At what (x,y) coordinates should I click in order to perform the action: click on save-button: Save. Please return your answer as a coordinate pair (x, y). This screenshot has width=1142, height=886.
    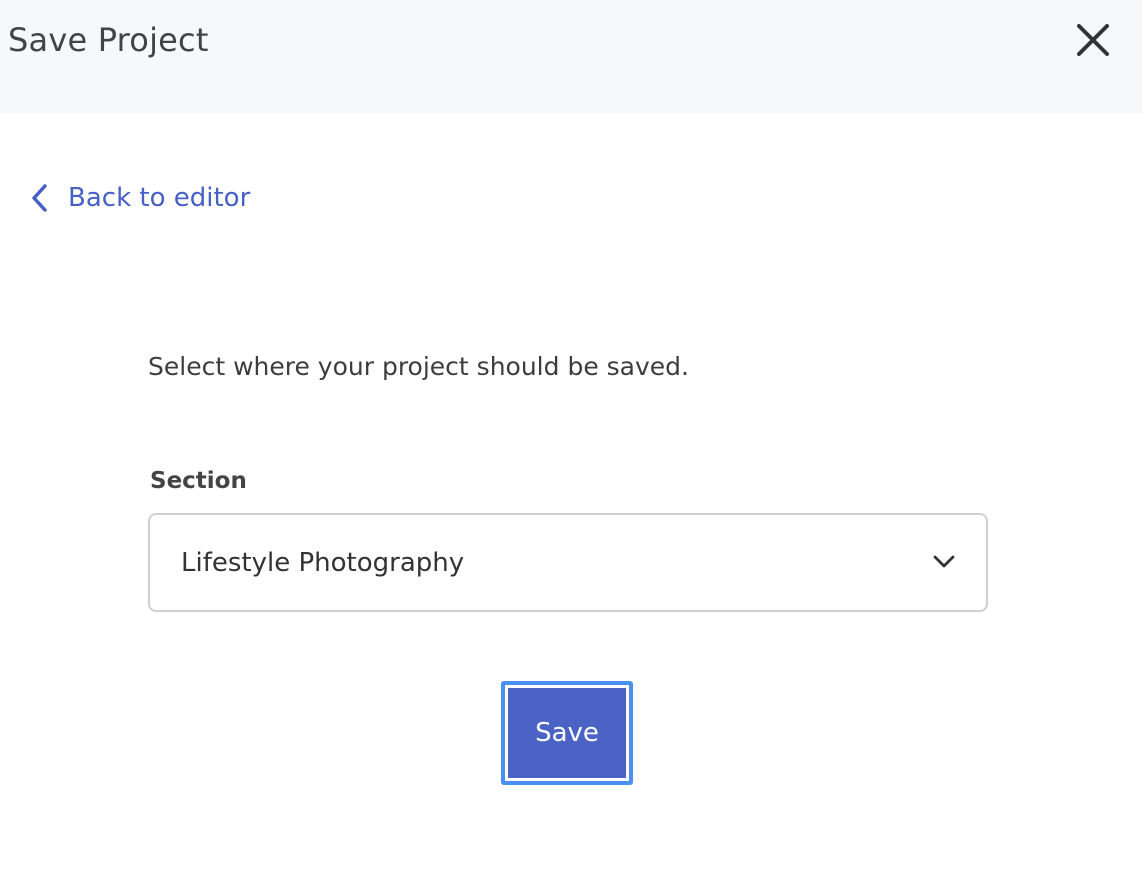
    Looking at the image, I should click on (567, 733).